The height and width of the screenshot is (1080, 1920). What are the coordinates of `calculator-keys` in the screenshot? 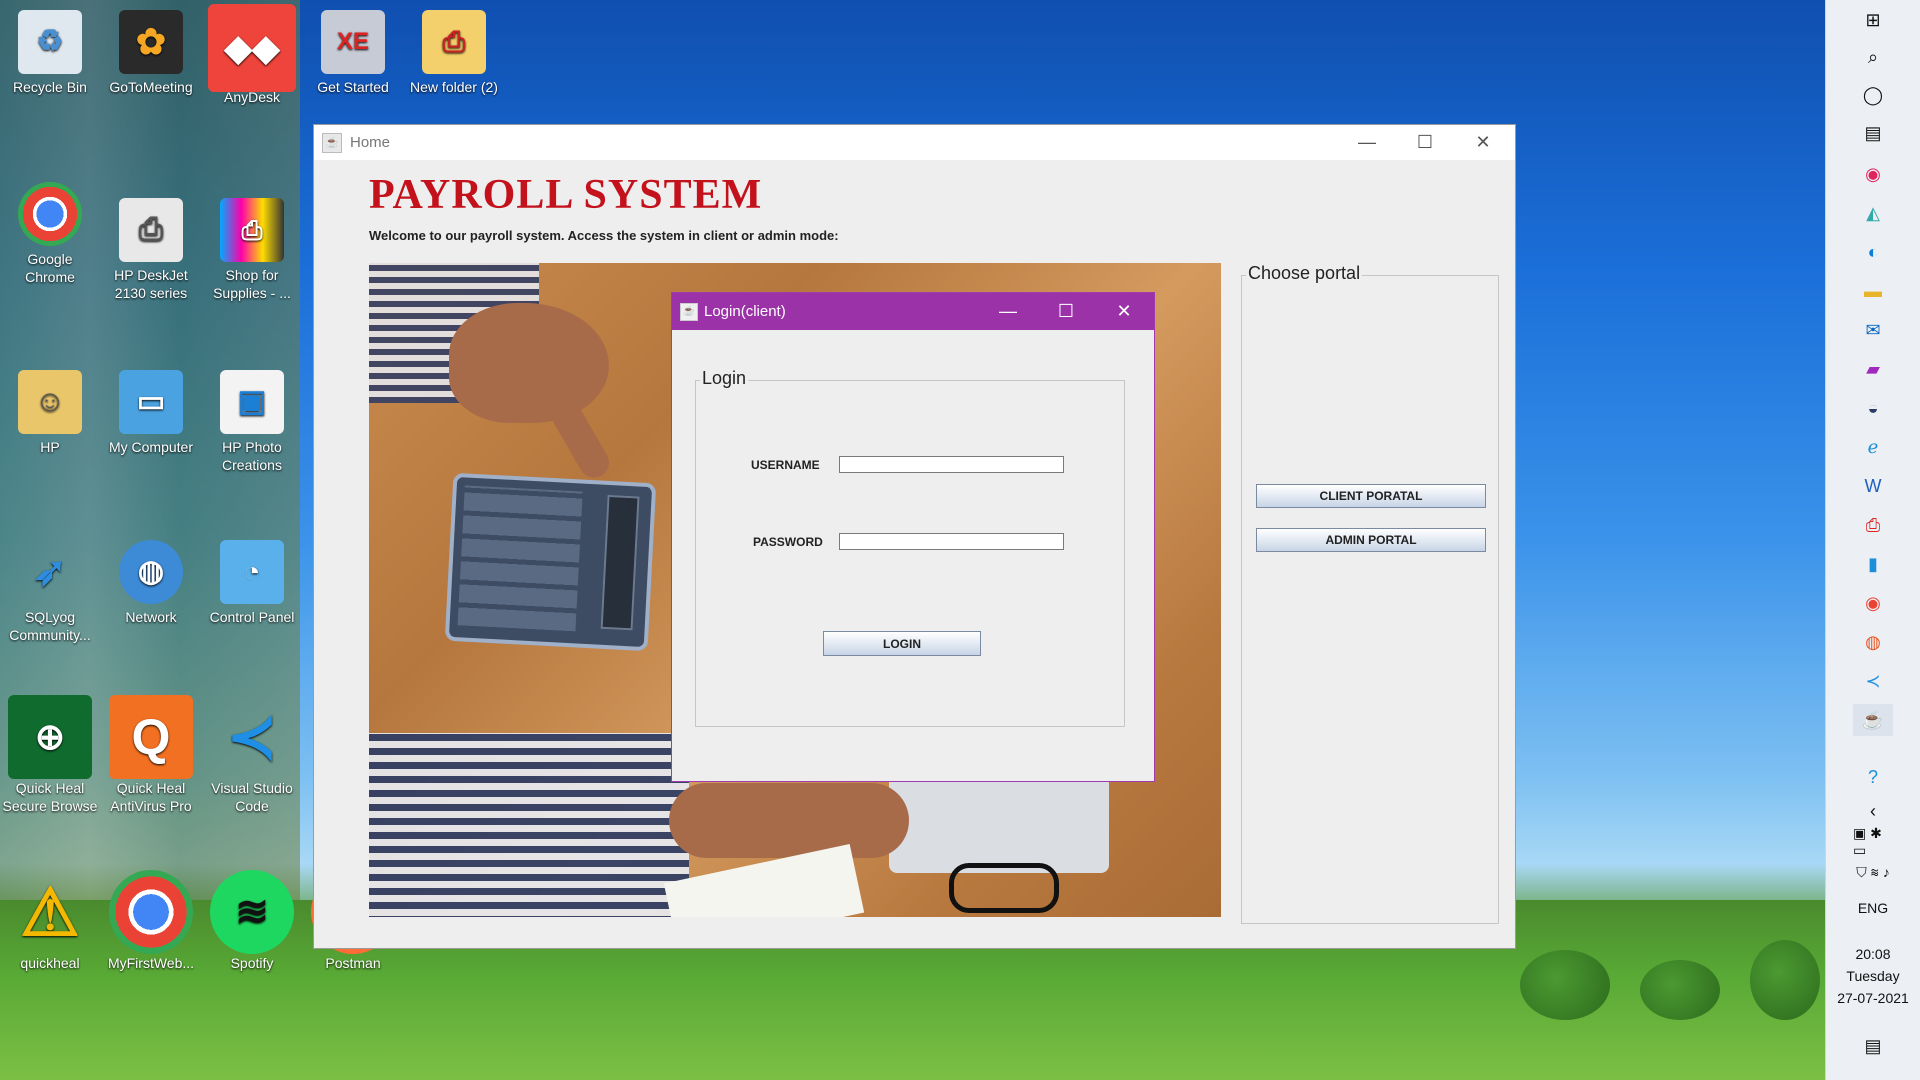 It's located at (520, 558).